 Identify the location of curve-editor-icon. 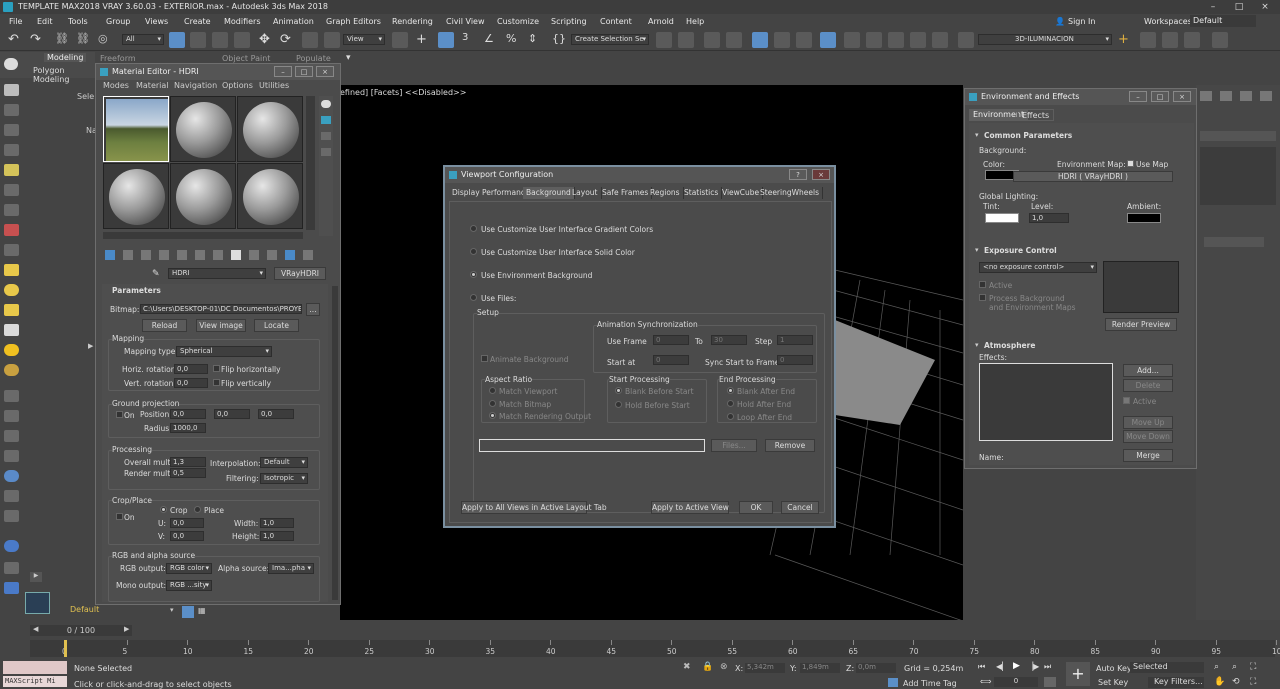
(782, 40).